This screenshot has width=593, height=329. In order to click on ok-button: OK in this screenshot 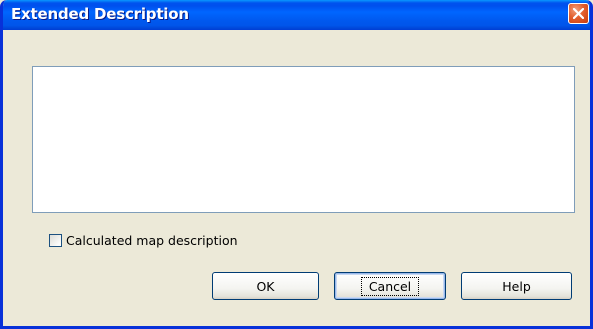, I will do `click(265, 286)`.